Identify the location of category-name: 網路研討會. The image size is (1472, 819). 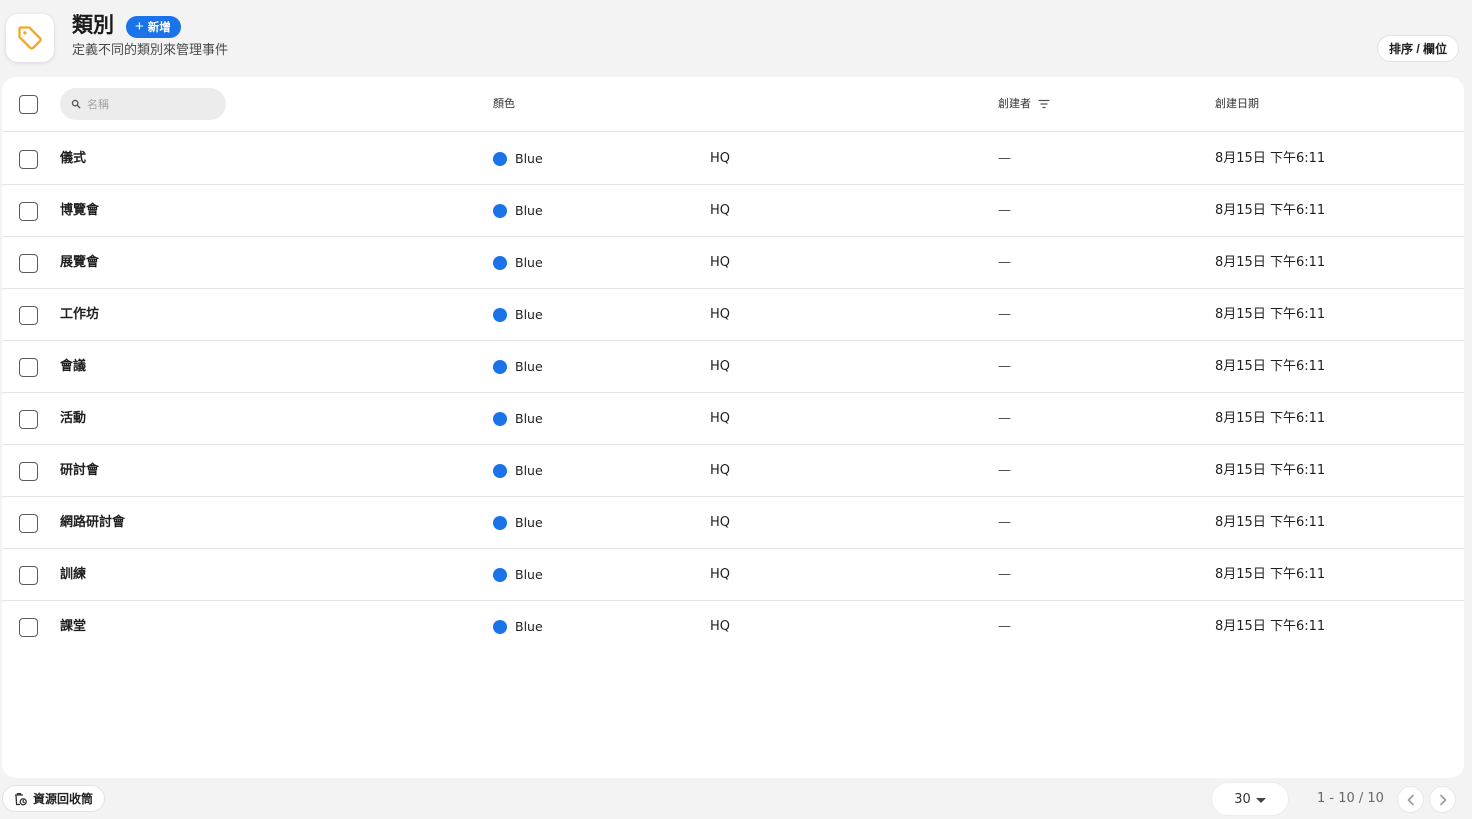
(92, 523).